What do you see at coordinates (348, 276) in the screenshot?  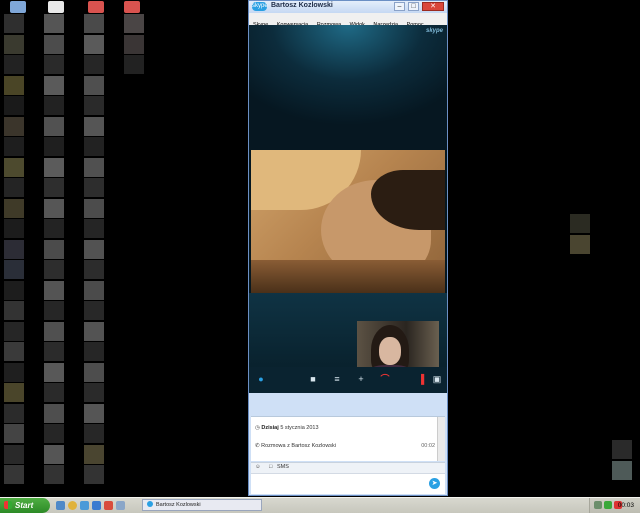 I see `remote-video-shadow` at bounding box center [348, 276].